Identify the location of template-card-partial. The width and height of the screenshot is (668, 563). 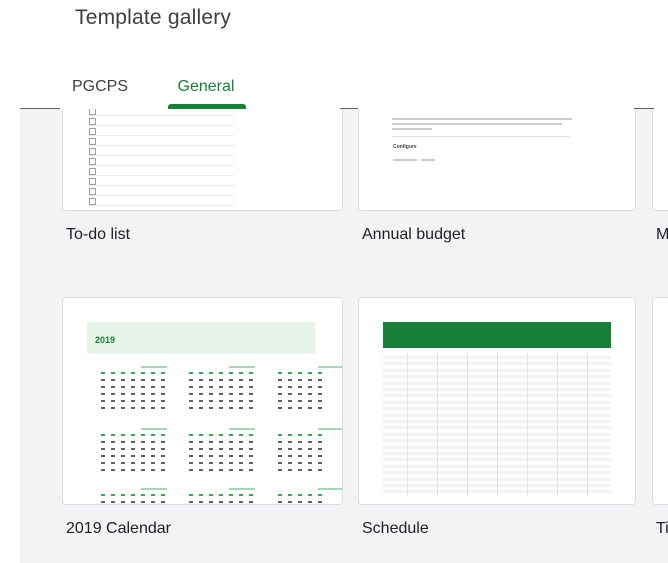
(660, 160).